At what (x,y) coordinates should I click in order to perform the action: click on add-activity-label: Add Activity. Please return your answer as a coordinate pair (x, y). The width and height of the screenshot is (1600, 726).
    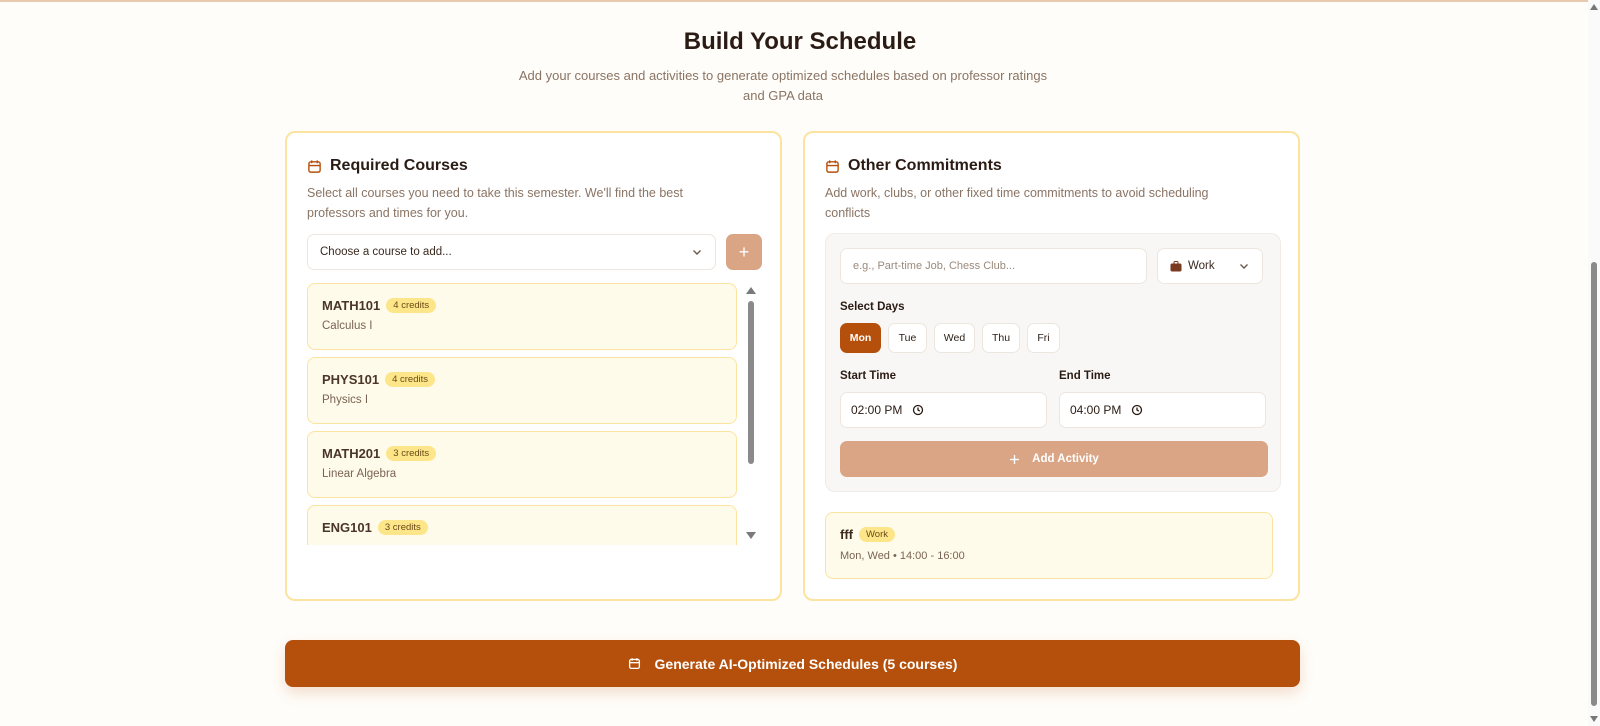
    Looking at the image, I should click on (1065, 459).